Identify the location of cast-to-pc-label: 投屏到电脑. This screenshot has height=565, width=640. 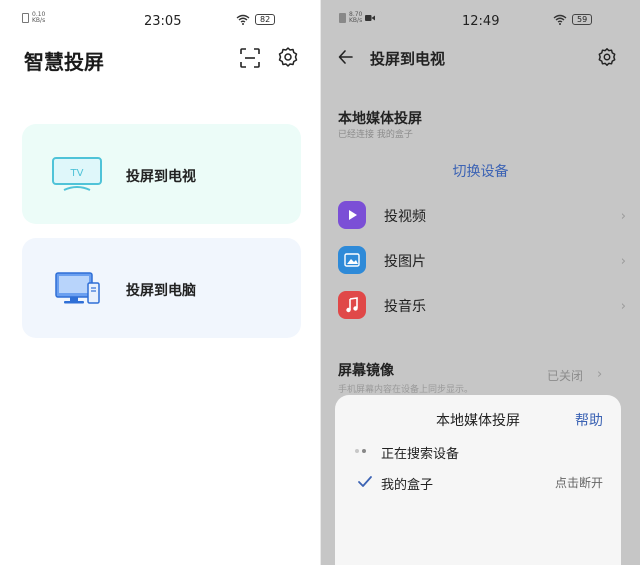
(161, 291).